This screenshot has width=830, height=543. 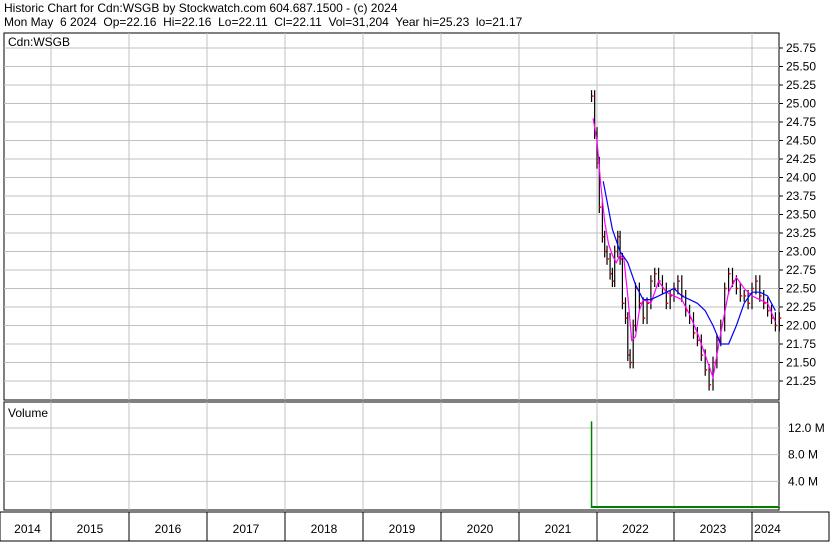 What do you see at coordinates (801, 233) in the screenshot?
I see `price-tick-label: 23.25` at bounding box center [801, 233].